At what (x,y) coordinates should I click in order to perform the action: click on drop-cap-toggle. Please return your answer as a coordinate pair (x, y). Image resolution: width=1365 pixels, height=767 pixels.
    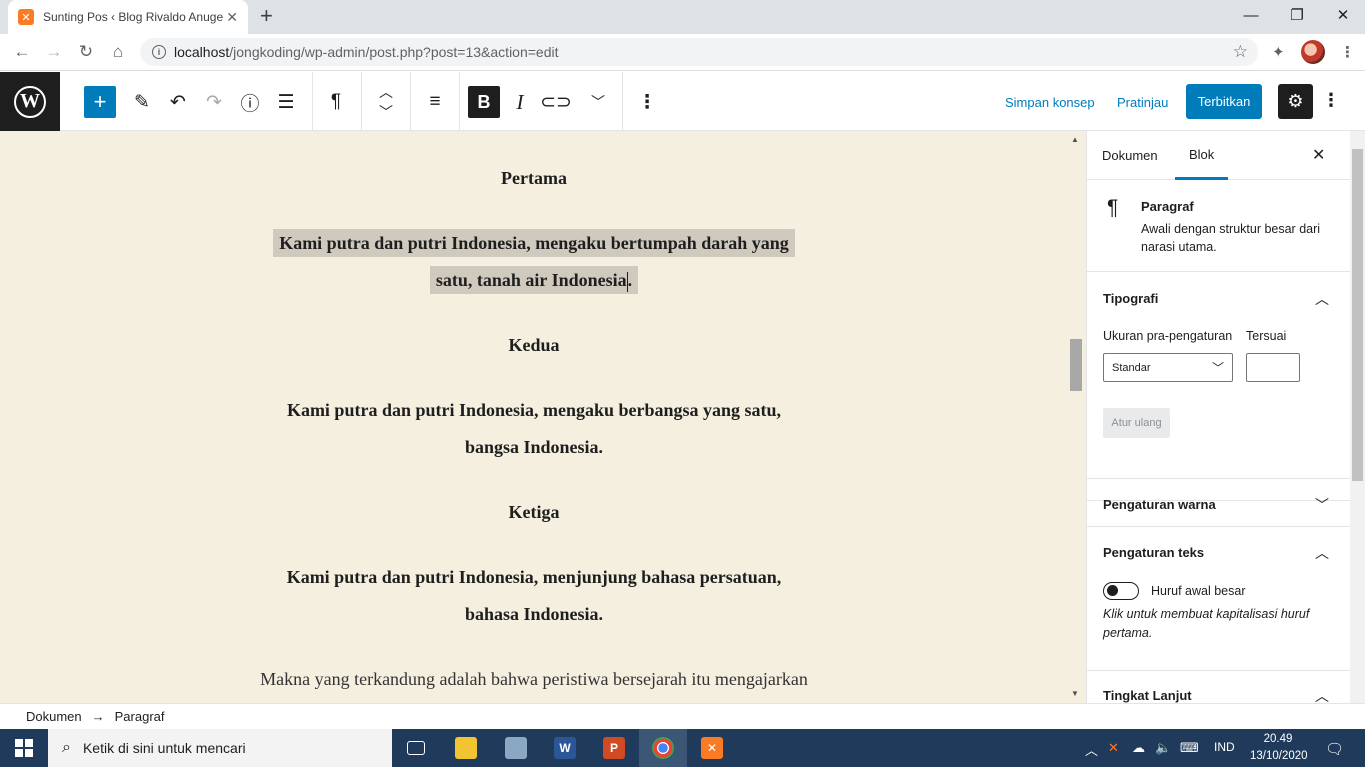
    Looking at the image, I should click on (1121, 591).